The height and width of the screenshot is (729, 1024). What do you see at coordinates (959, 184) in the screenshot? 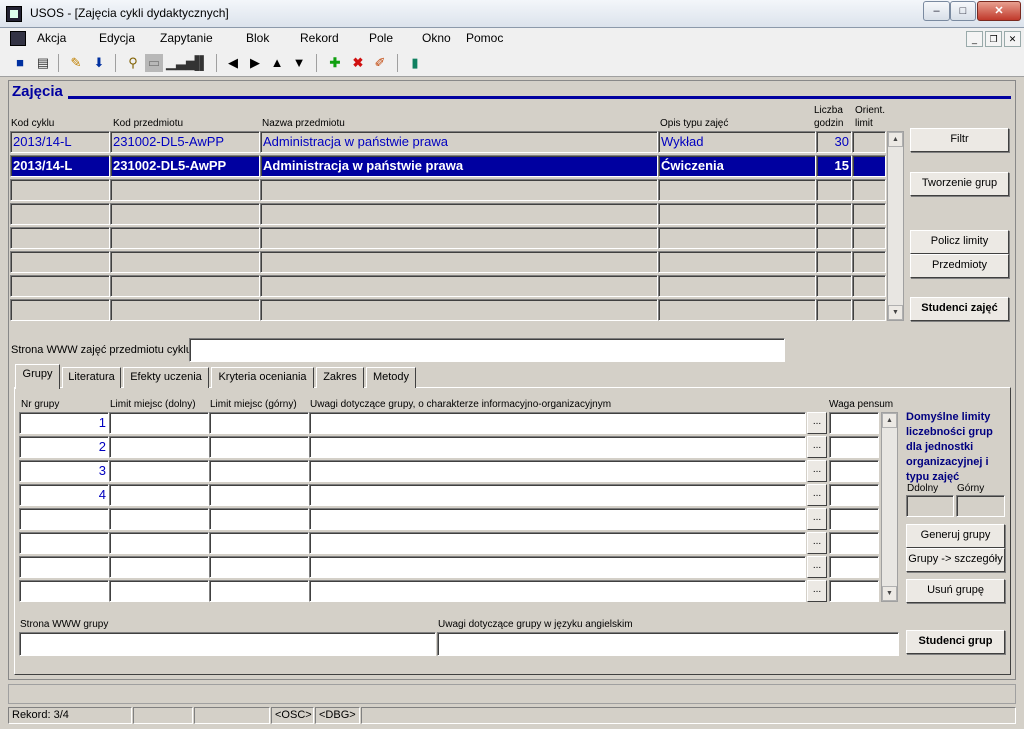
I see `tworzenie-grup-button: Tworzenie grup` at bounding box center [959, 184].